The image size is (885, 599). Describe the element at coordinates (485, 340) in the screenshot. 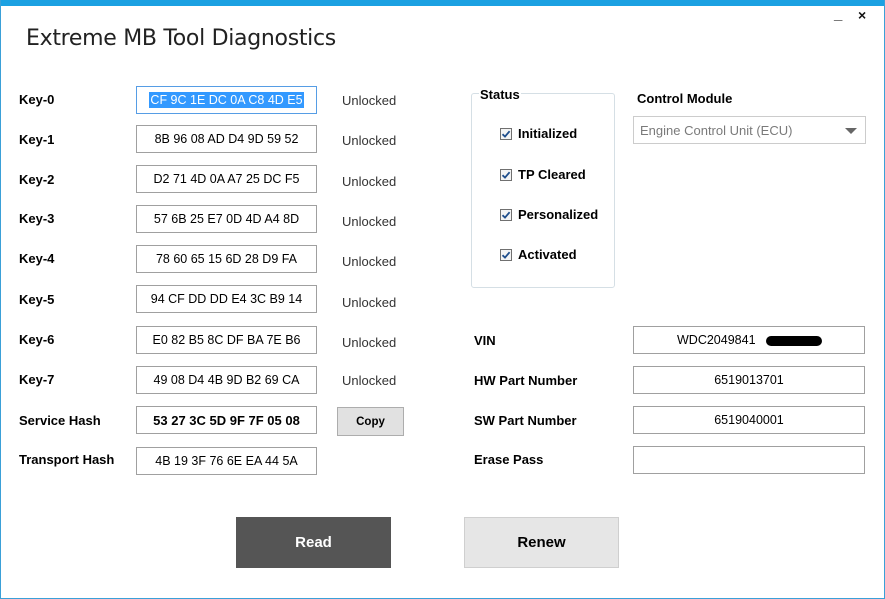

I see `vin-label: VIN` at that location.